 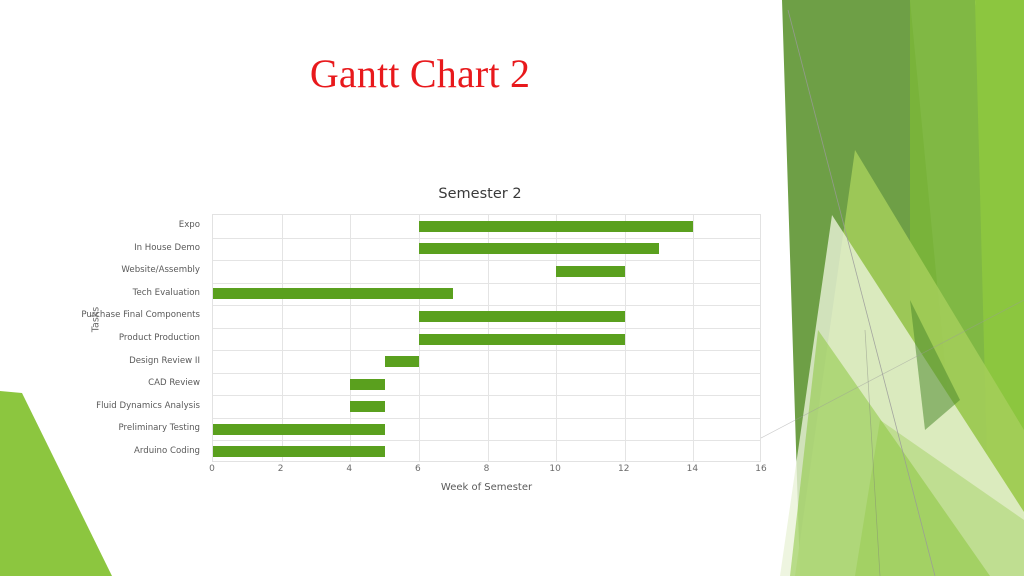 I want to click on x-axis-title: Week of Semester, so click(x=486, y=487).